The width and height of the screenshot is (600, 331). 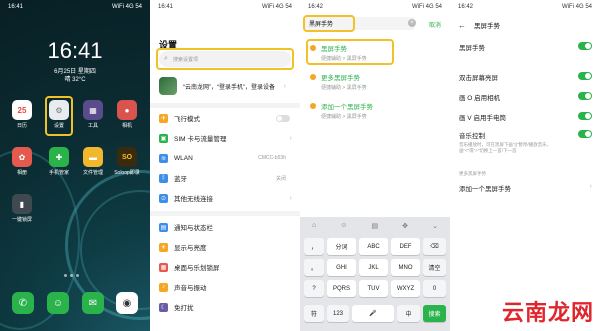 I want to click on hide-keyboard-icon: ⌄, so click(x=435, y=226).